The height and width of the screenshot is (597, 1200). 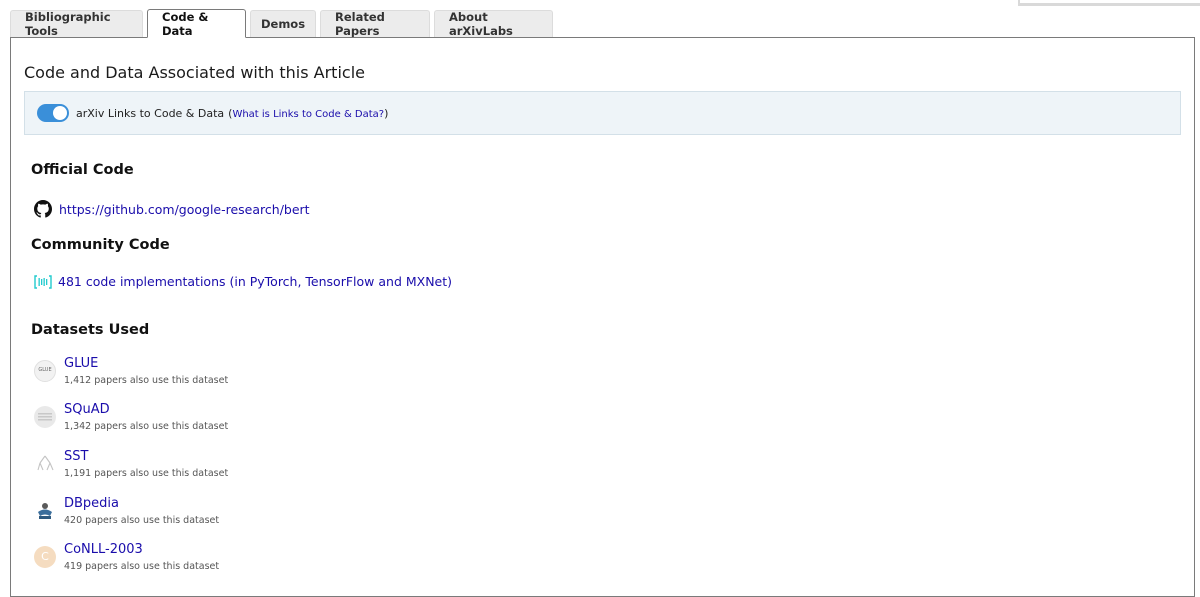 I want to click on conll-2003-dataset-thumbnail: C, so click(x=45, y=557).